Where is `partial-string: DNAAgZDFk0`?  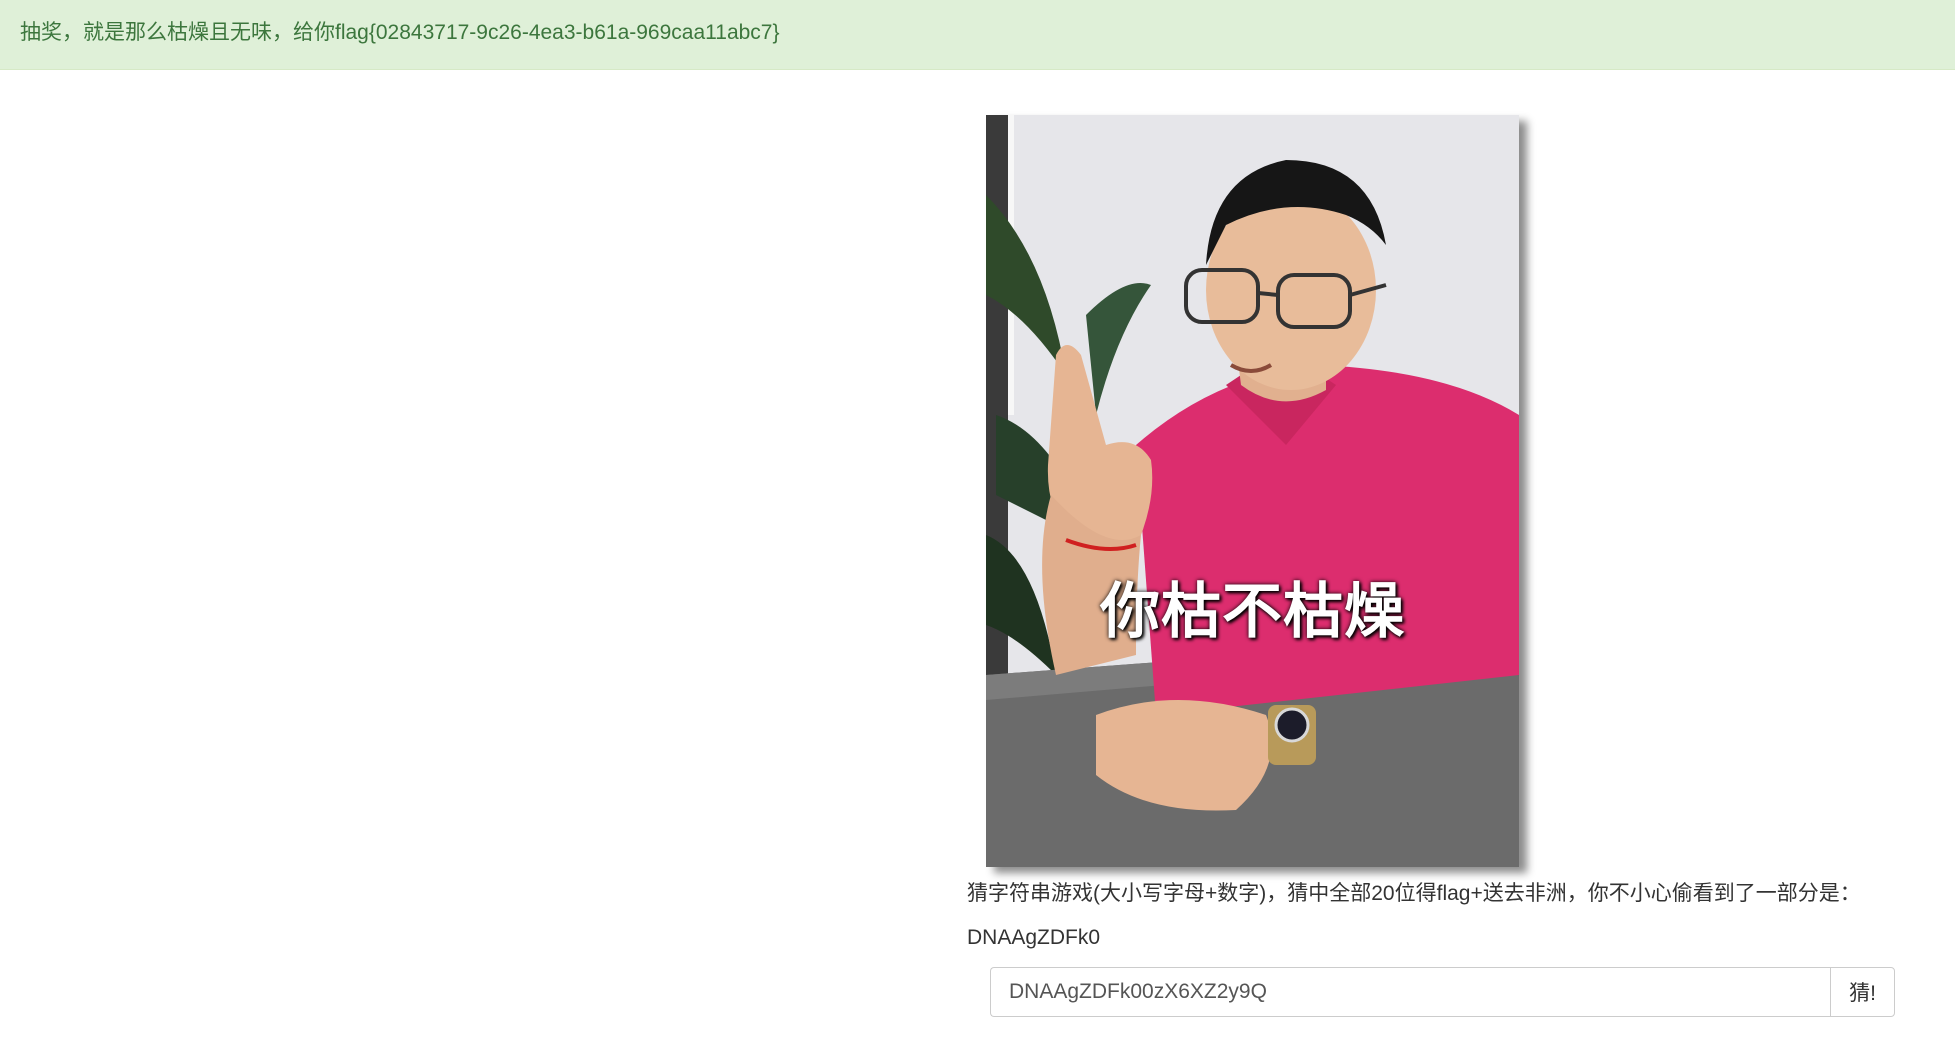
partial-string: DNAAgZDFk0 is located at coordinates (1034, 937).